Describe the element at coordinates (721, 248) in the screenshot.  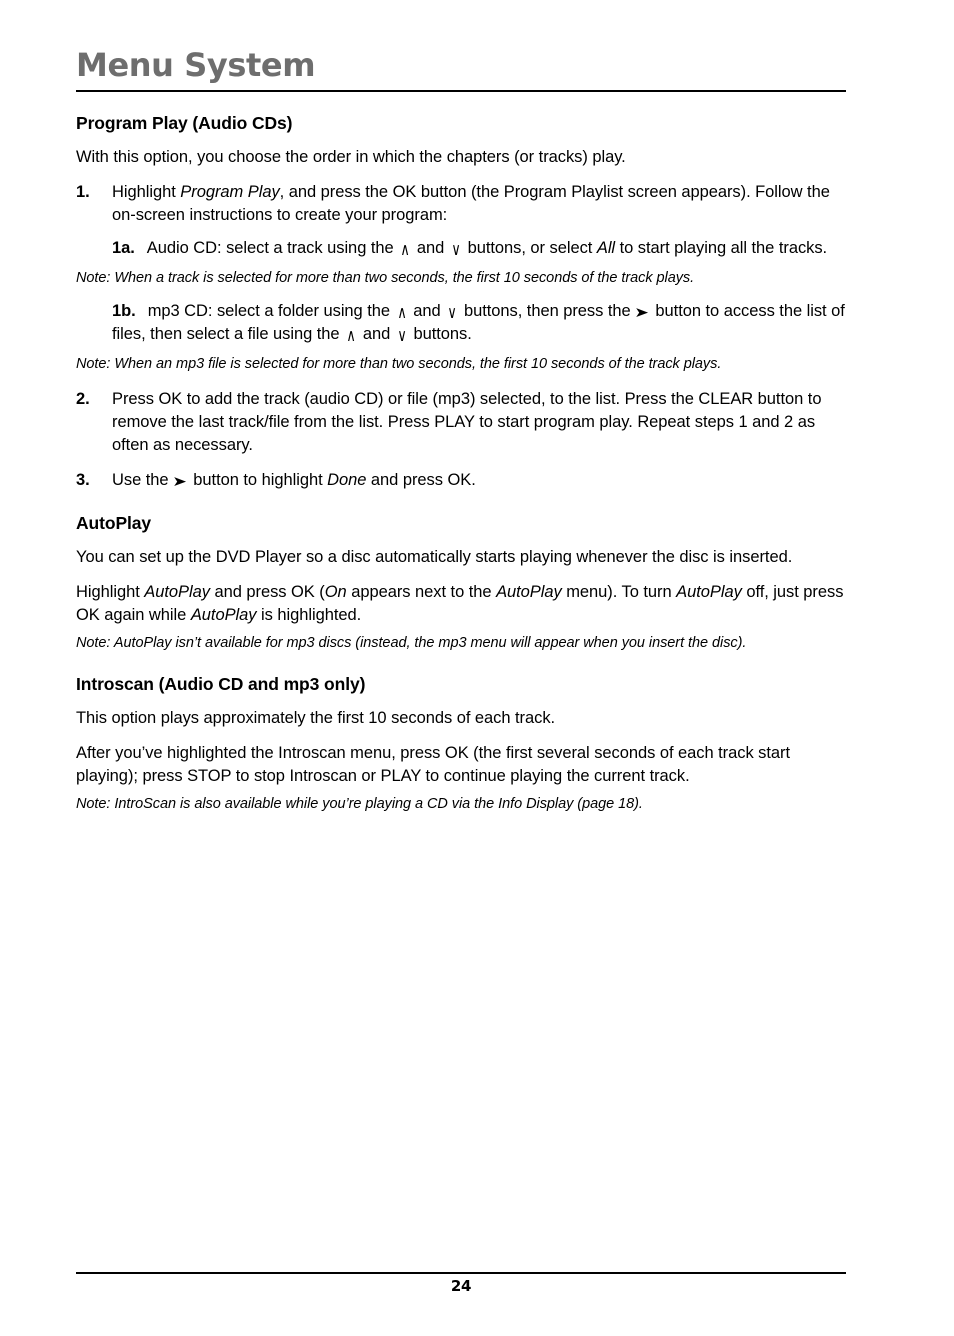
I see `step-1a-text-d: to start playing all the tracks.` at that location.